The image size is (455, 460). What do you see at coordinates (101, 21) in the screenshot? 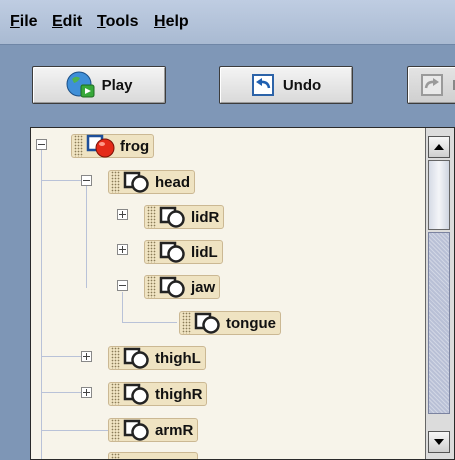
I see `menu-tools-key: T` at bounding box center [101, 21].